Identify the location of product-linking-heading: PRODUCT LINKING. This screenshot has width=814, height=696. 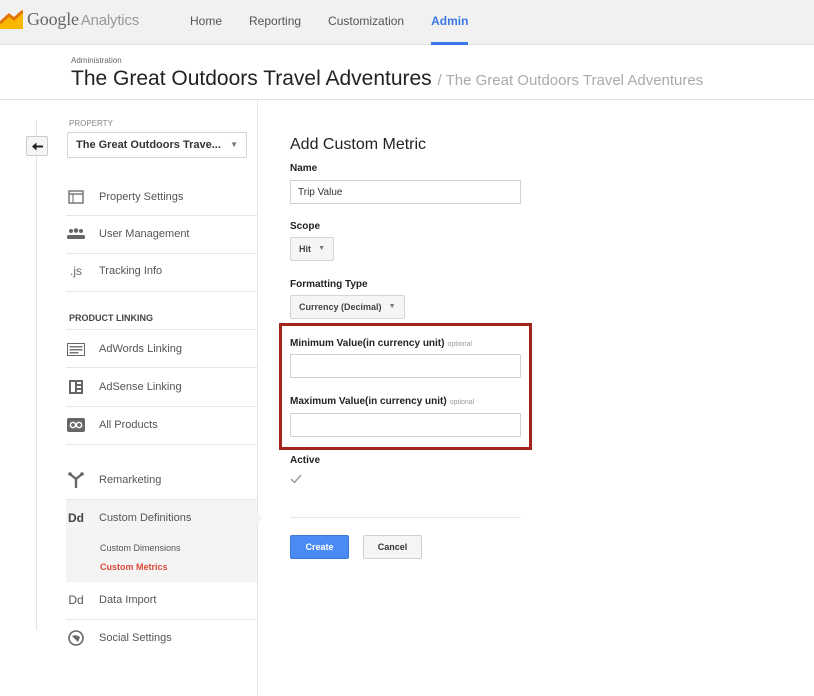
(111, 318).